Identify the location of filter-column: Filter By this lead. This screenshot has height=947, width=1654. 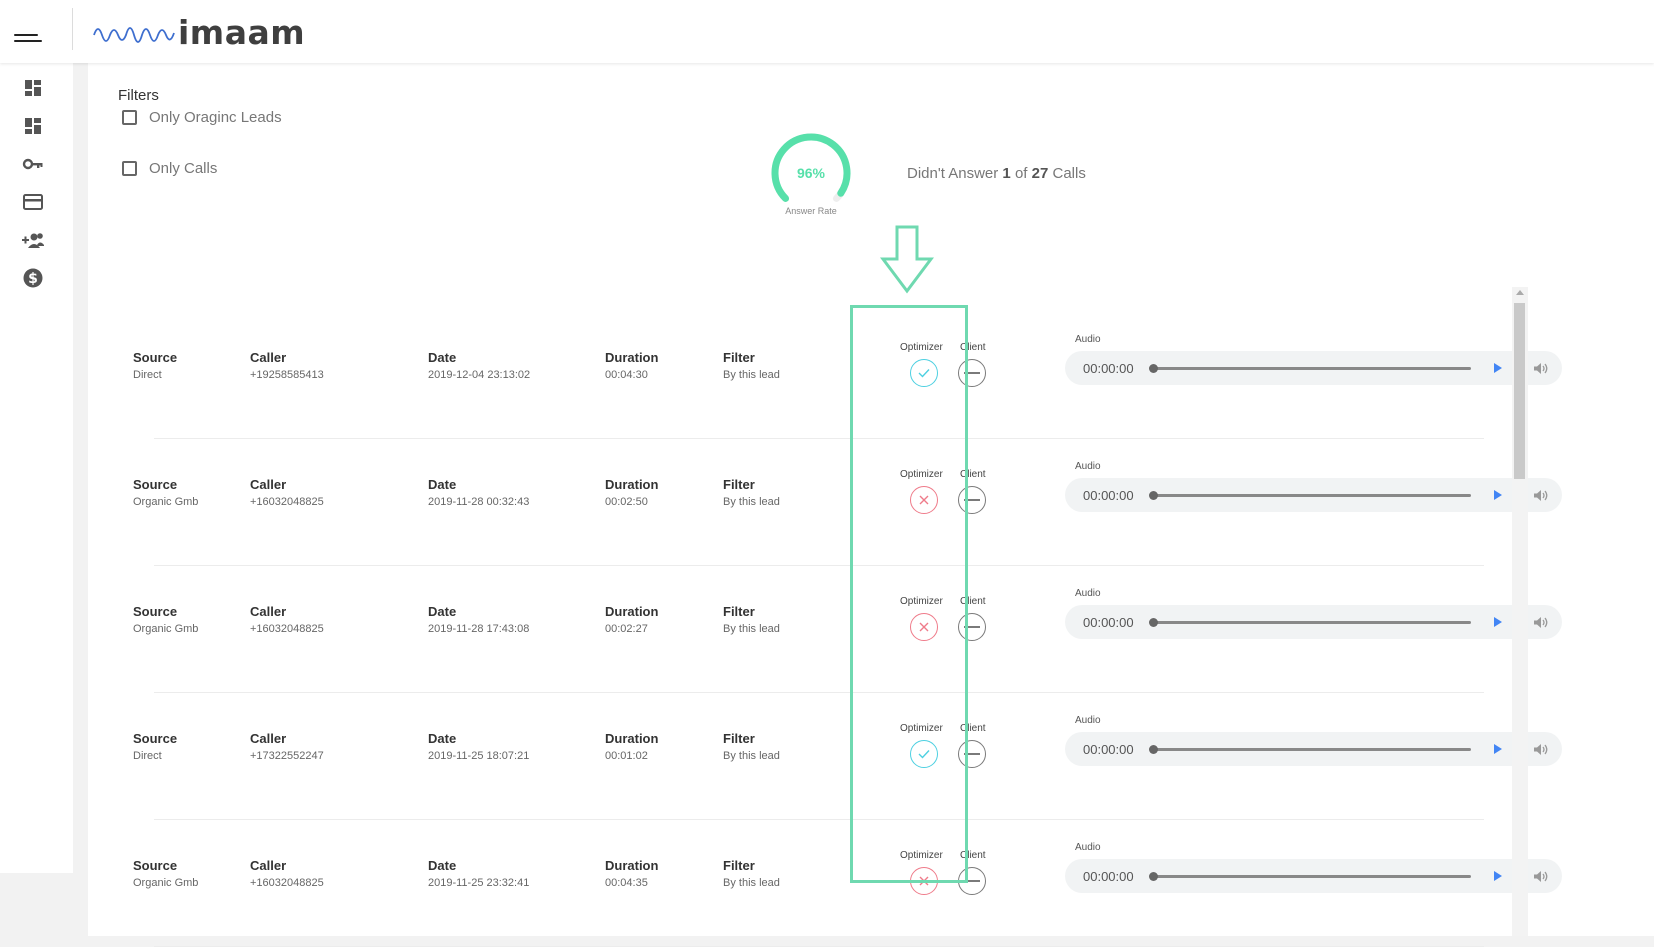
(751, 873).